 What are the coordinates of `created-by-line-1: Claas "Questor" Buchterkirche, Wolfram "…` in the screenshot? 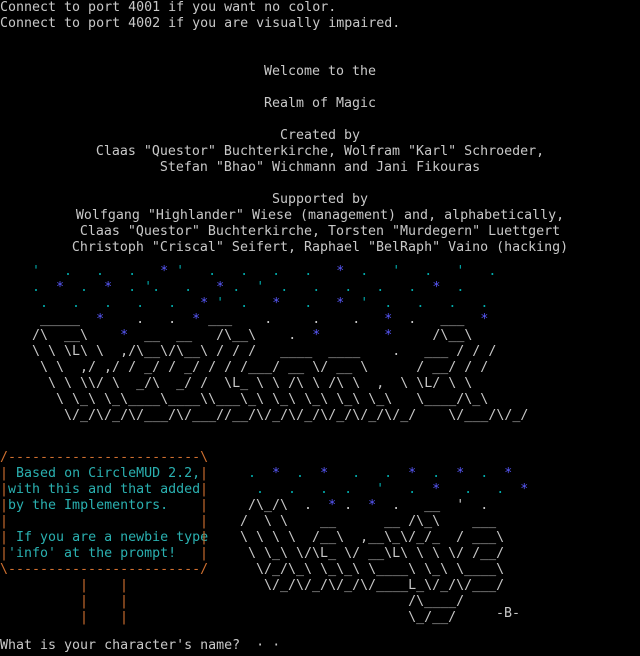 It's located at (320, 151).